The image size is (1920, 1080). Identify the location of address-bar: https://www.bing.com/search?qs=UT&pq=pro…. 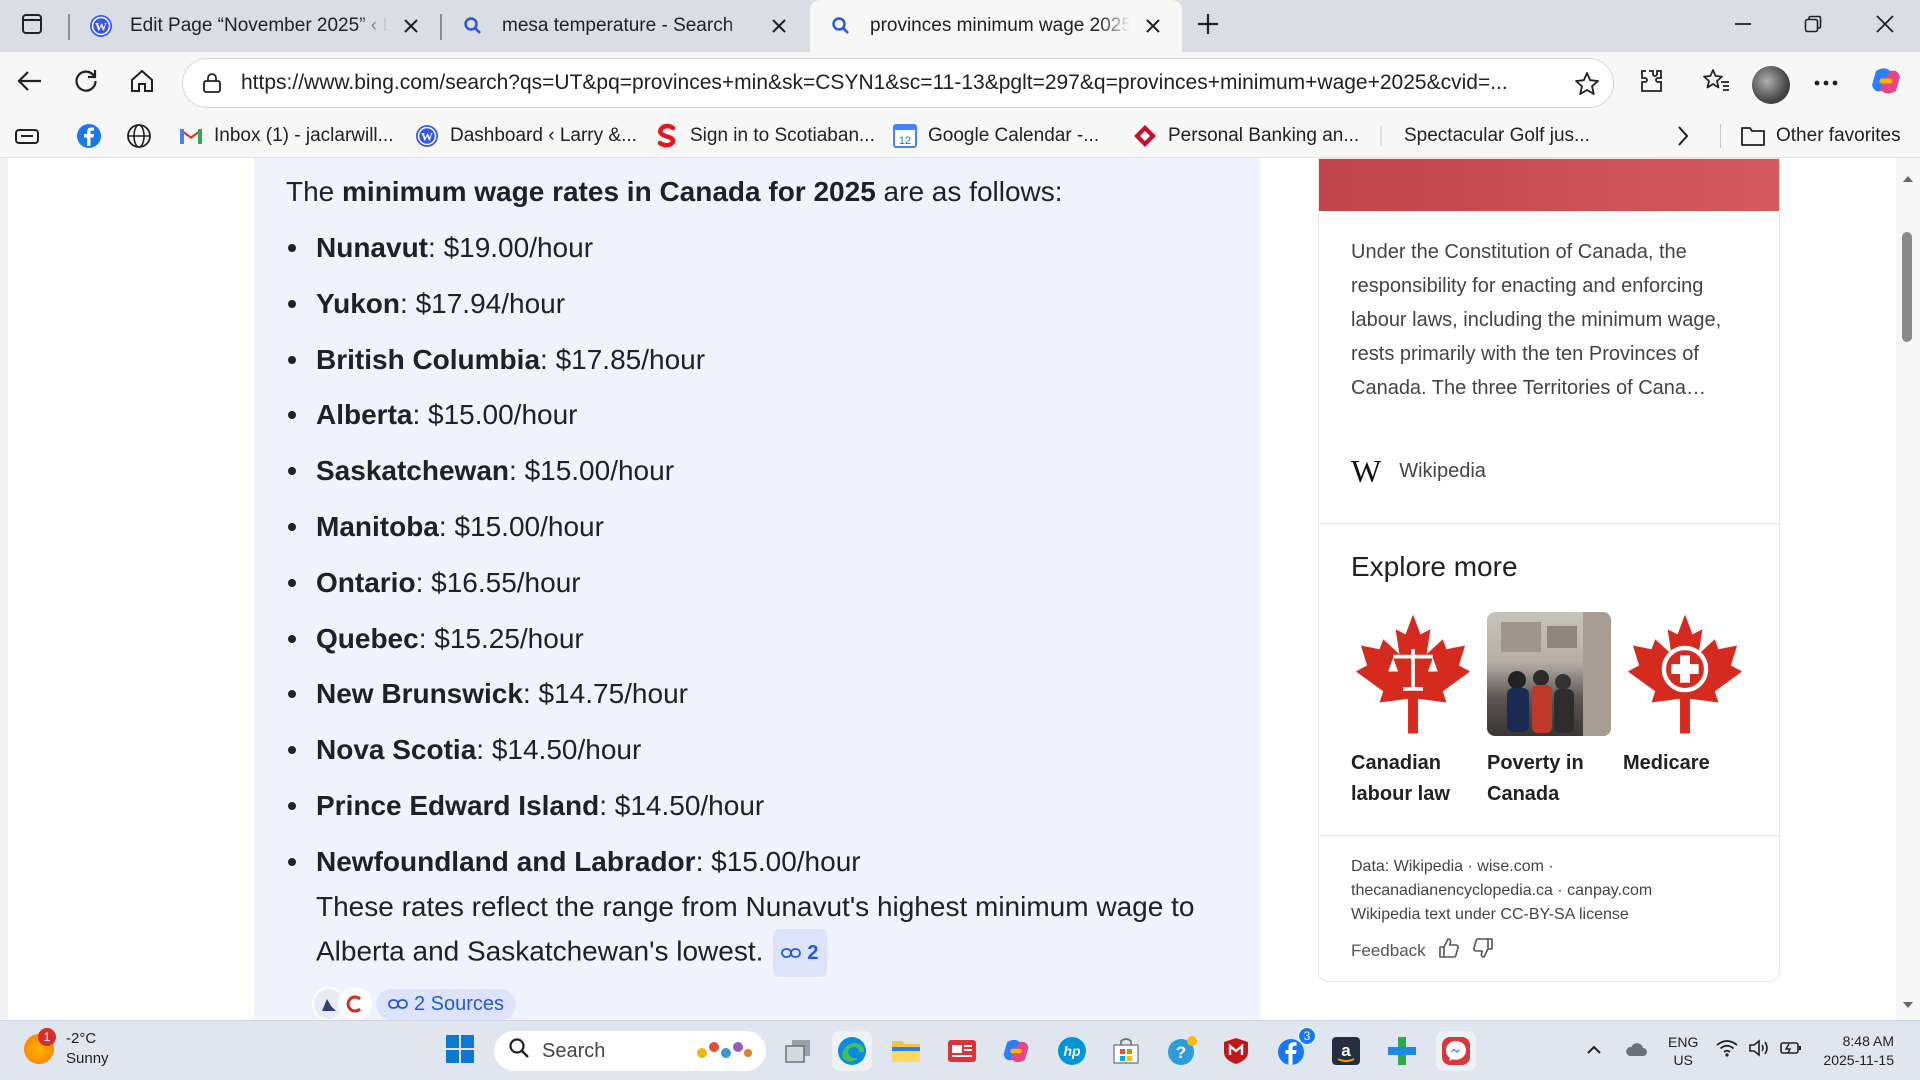
(898, 83).